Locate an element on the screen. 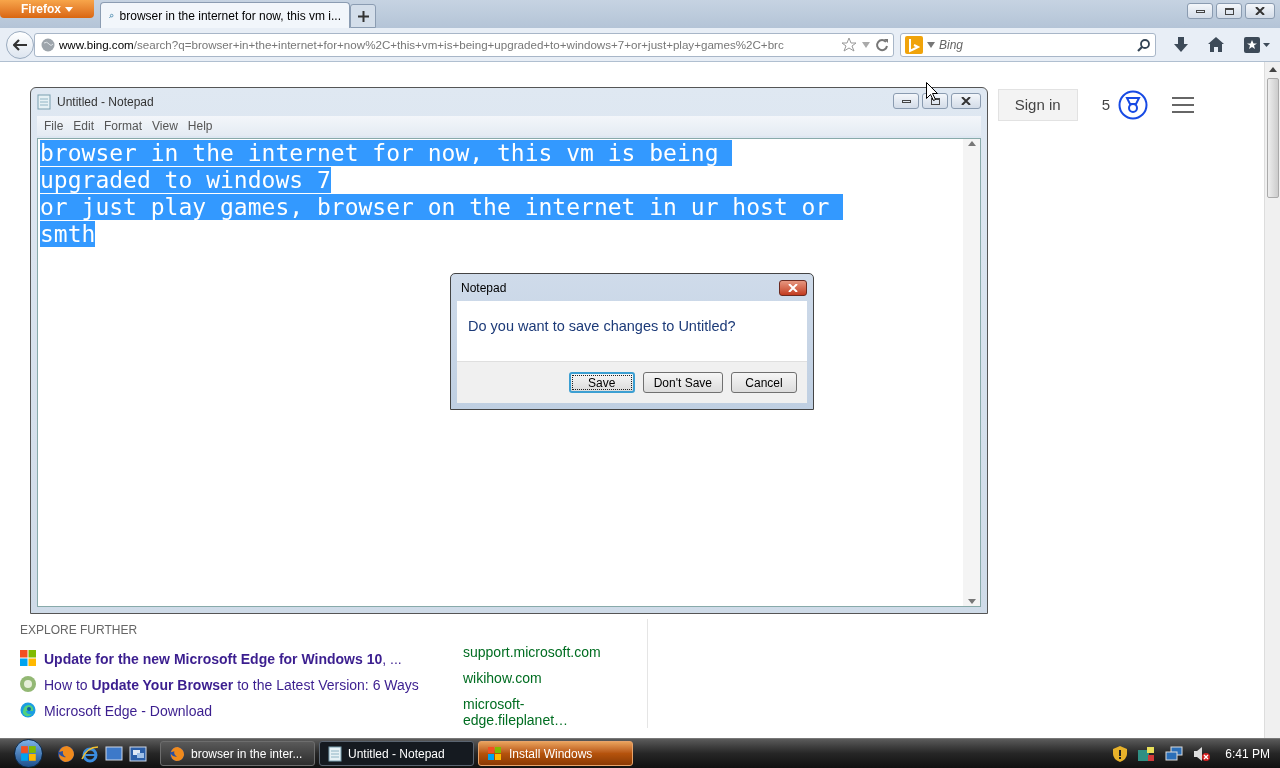  security-shield-icon is located at coordinates (1120, 753).